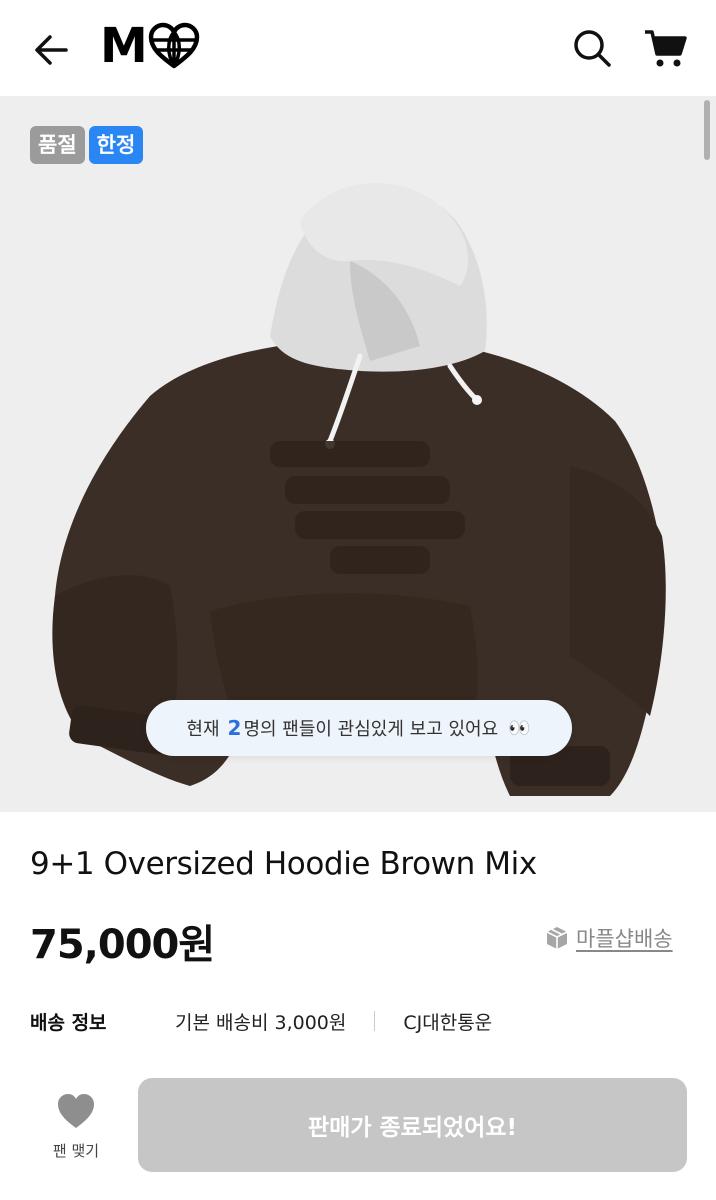 This screenshot has height=1200, width=716. I want to click on limited-badge: 한정, so click(116, 145).